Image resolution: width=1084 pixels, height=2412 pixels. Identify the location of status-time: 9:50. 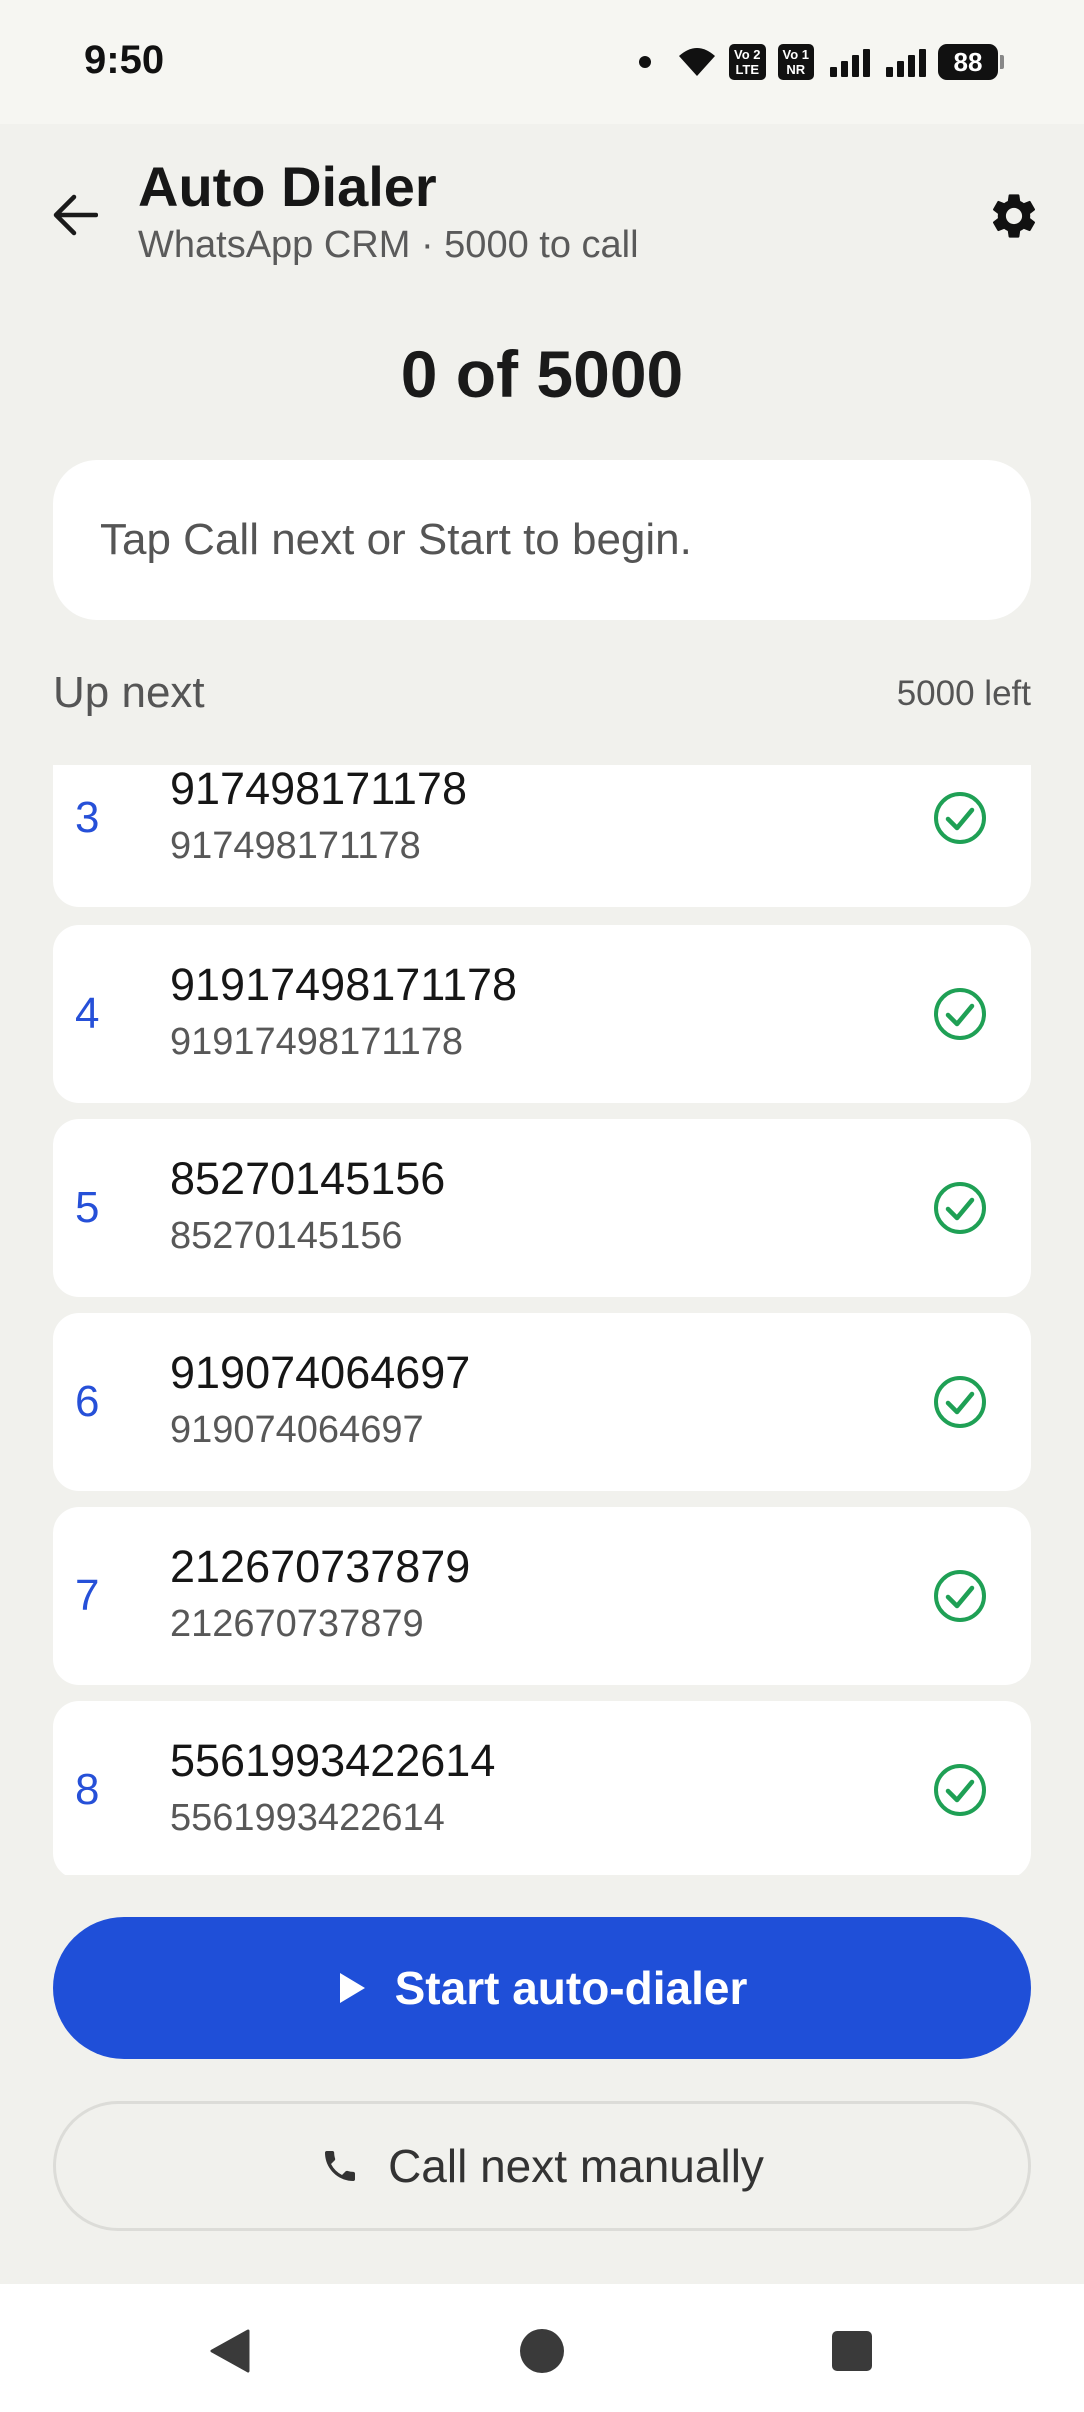
(124, 60).